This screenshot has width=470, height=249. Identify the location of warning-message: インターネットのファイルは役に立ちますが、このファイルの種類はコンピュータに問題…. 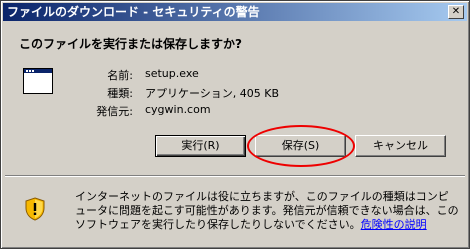
(267, 211).